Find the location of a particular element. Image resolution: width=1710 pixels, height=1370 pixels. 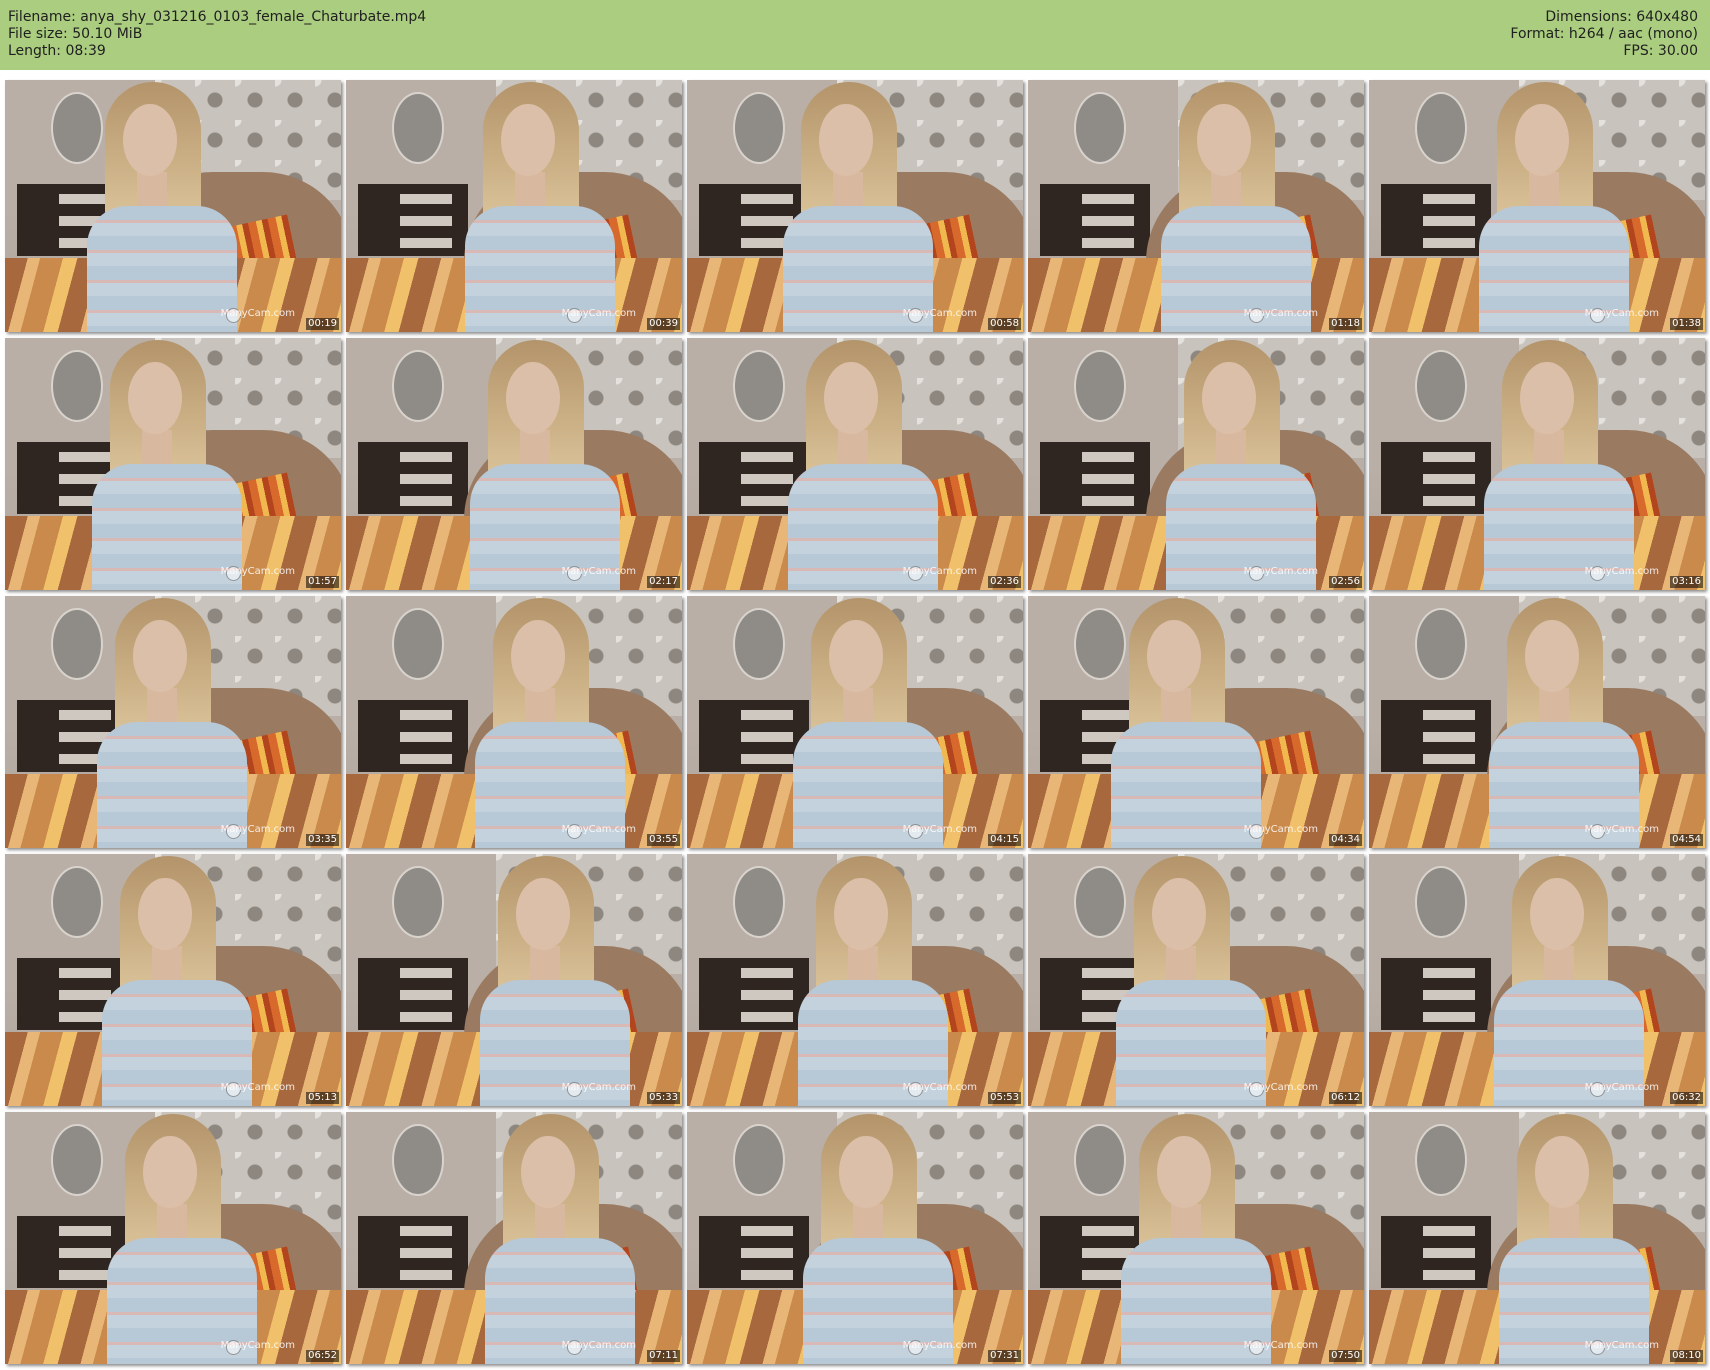

timestamp-label: 05:53 is located at coordinates (1004, 1098).